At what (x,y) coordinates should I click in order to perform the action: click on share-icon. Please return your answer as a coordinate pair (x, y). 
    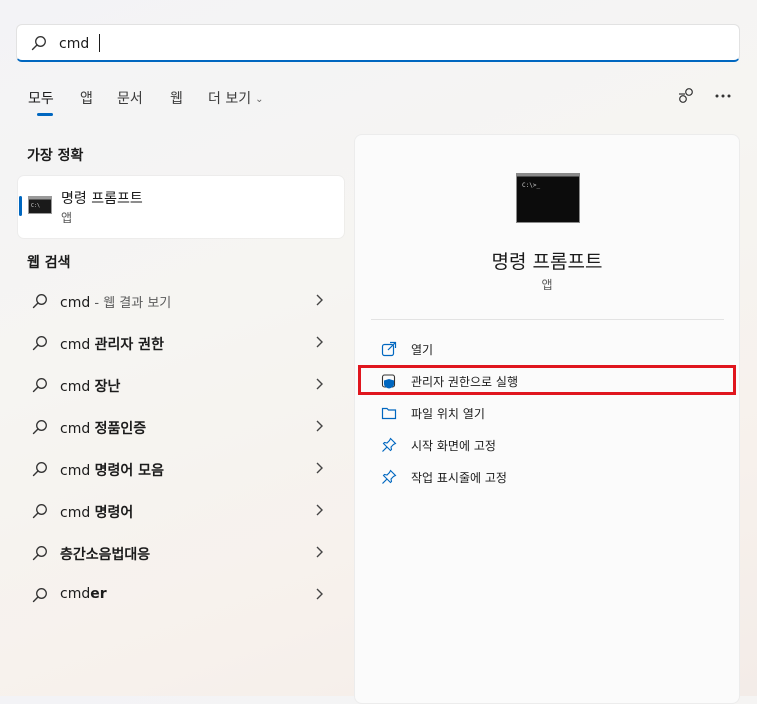
    Looking at the image, I should click on (686, 96).